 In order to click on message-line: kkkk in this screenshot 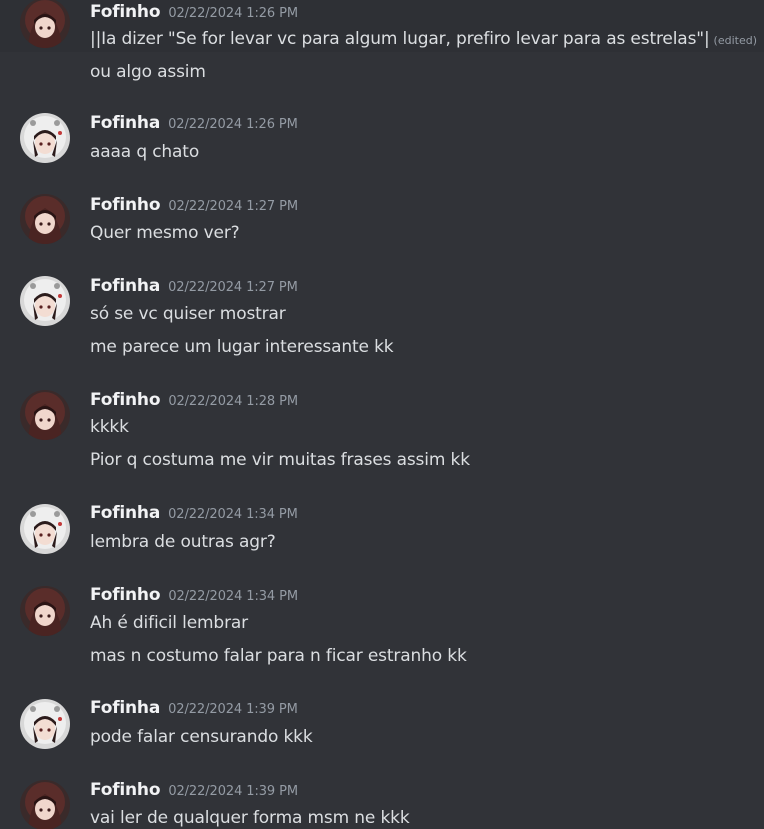, I will do `click(109, 427)`.